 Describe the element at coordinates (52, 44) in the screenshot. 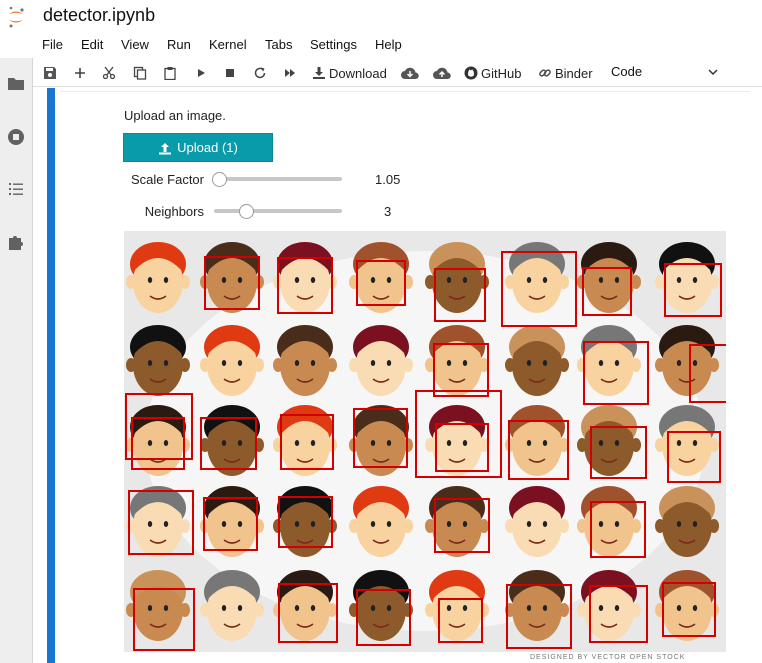

I see `menu-file: File` at that location.